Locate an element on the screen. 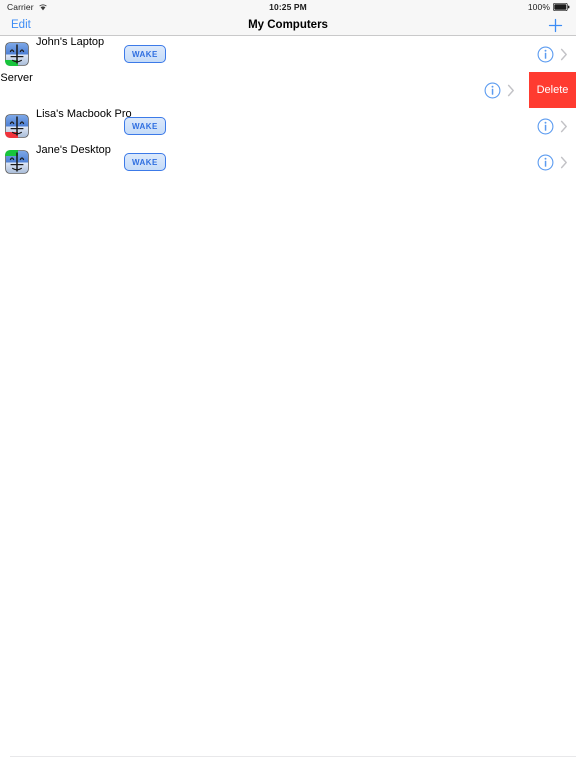  navigation-bar: Edit My Computers is located at coordinates (288, 25).